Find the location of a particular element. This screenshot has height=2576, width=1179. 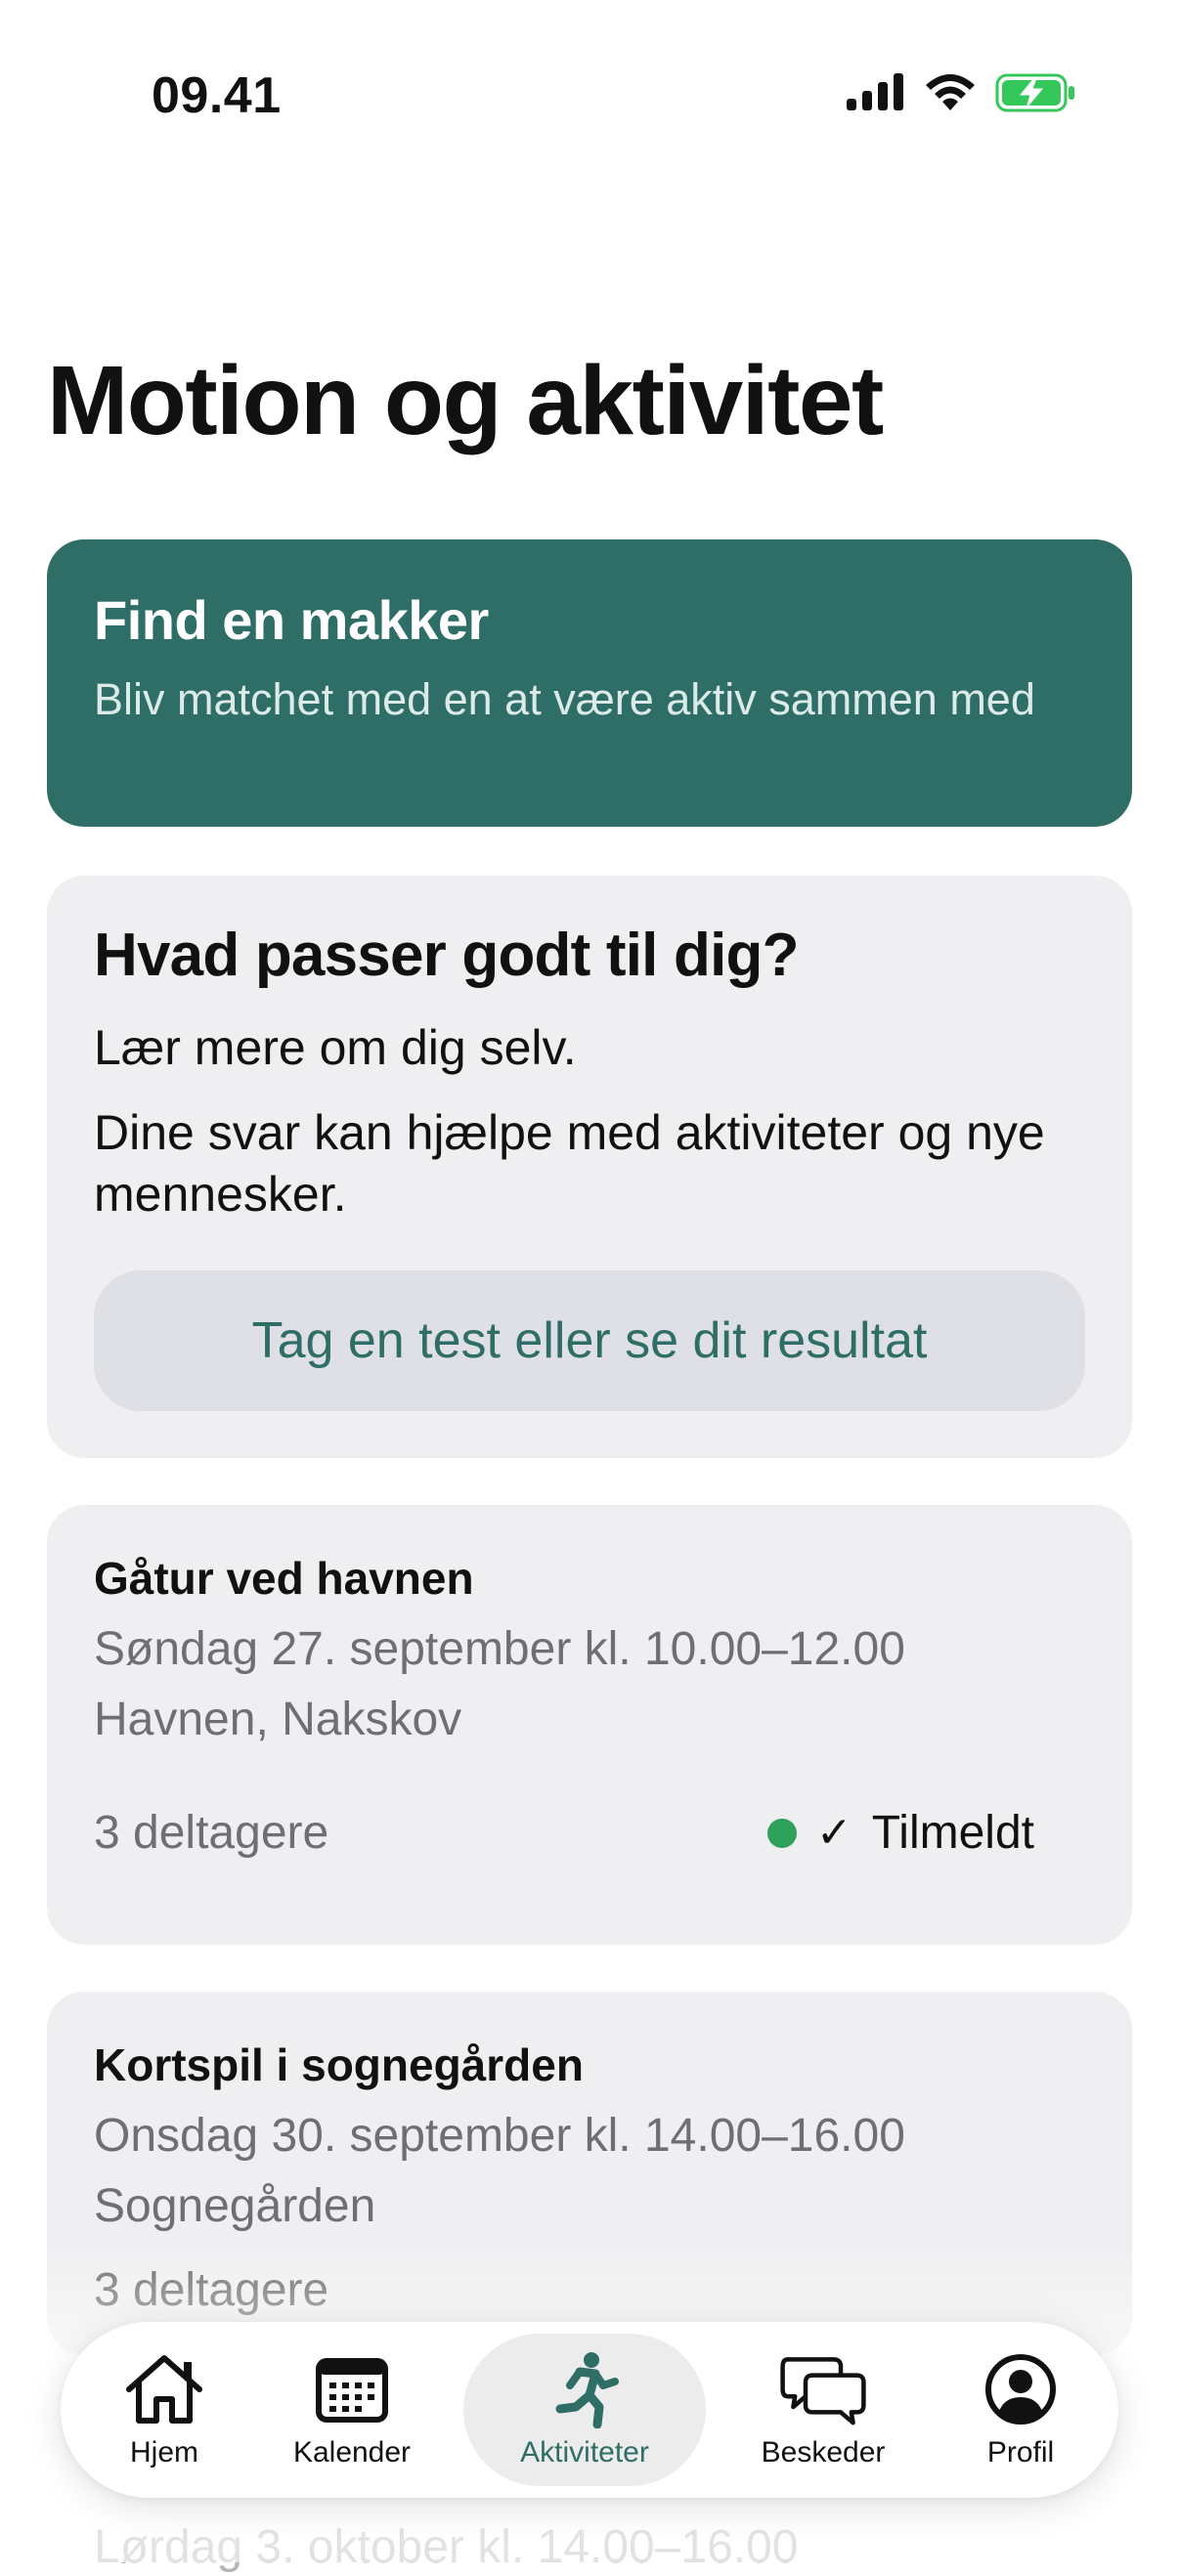

page-title: Motion og aktivitet is located at coordinates (465, 401).